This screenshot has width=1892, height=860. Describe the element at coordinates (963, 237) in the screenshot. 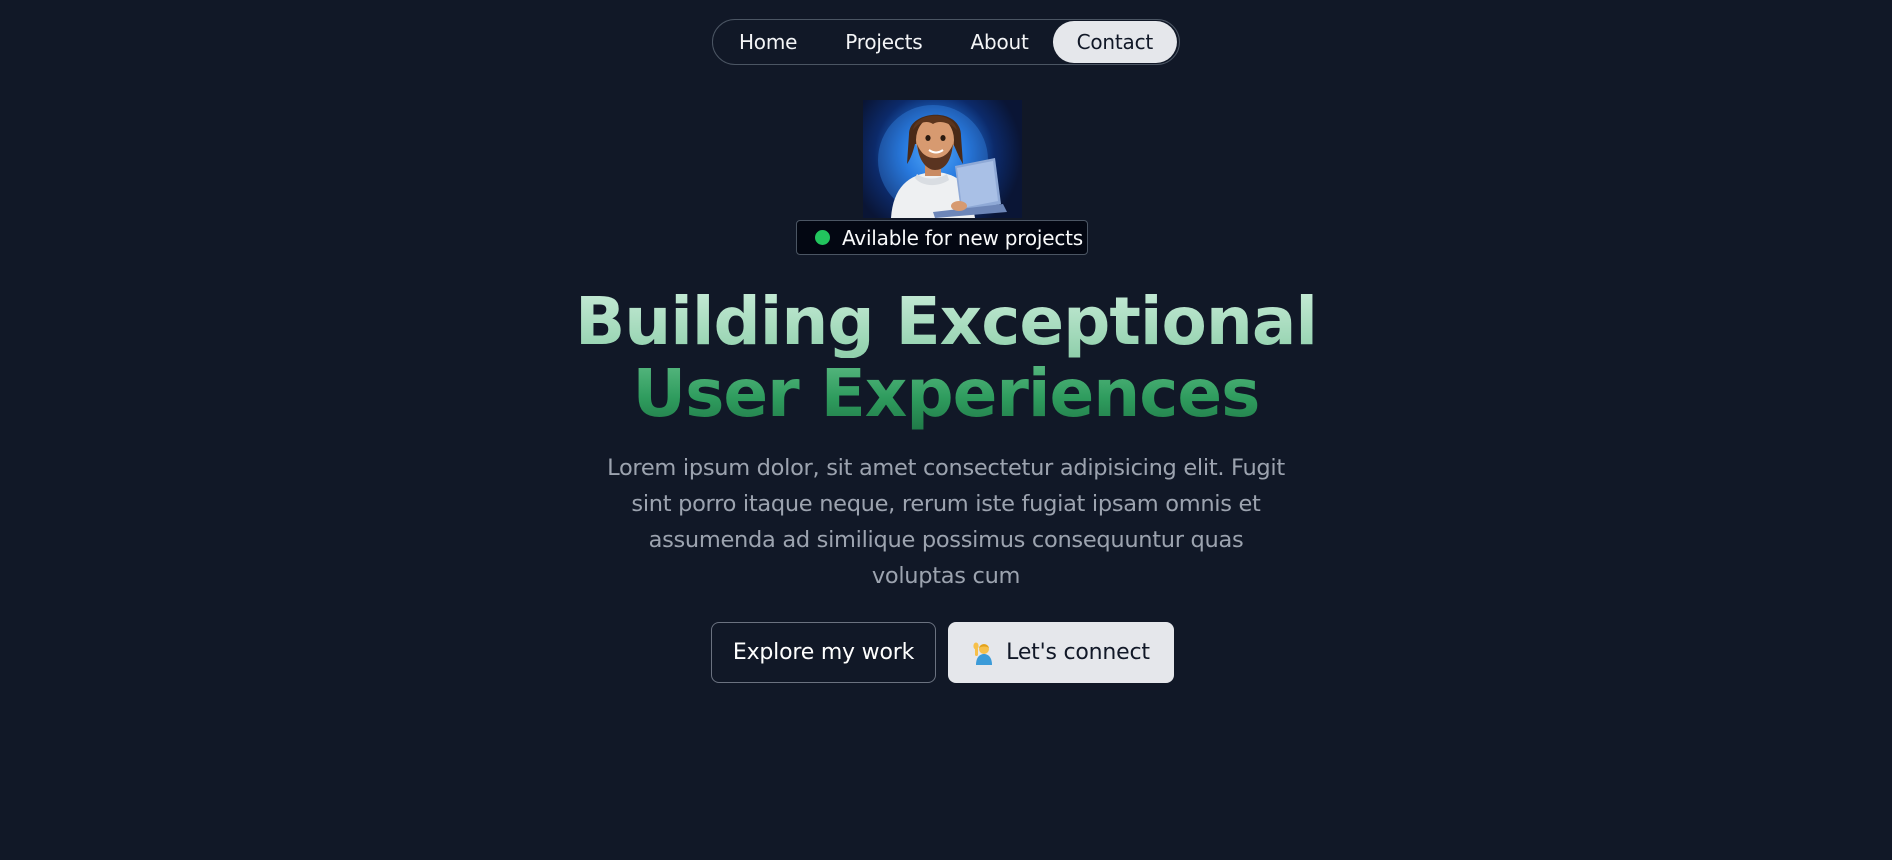

I see `availability-text: Avilable for new projects` at that location.